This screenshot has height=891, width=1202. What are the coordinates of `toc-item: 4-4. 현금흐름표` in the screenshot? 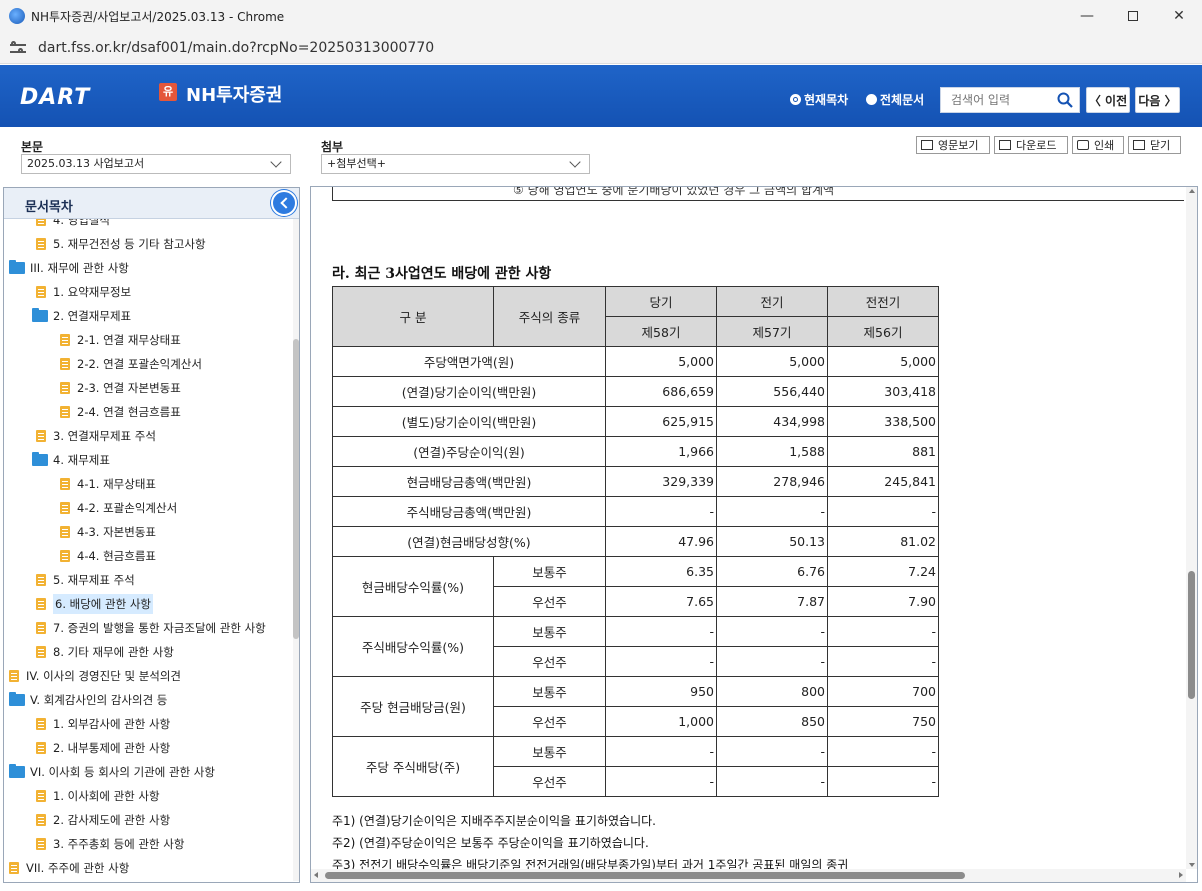 It's located at (108, 556).